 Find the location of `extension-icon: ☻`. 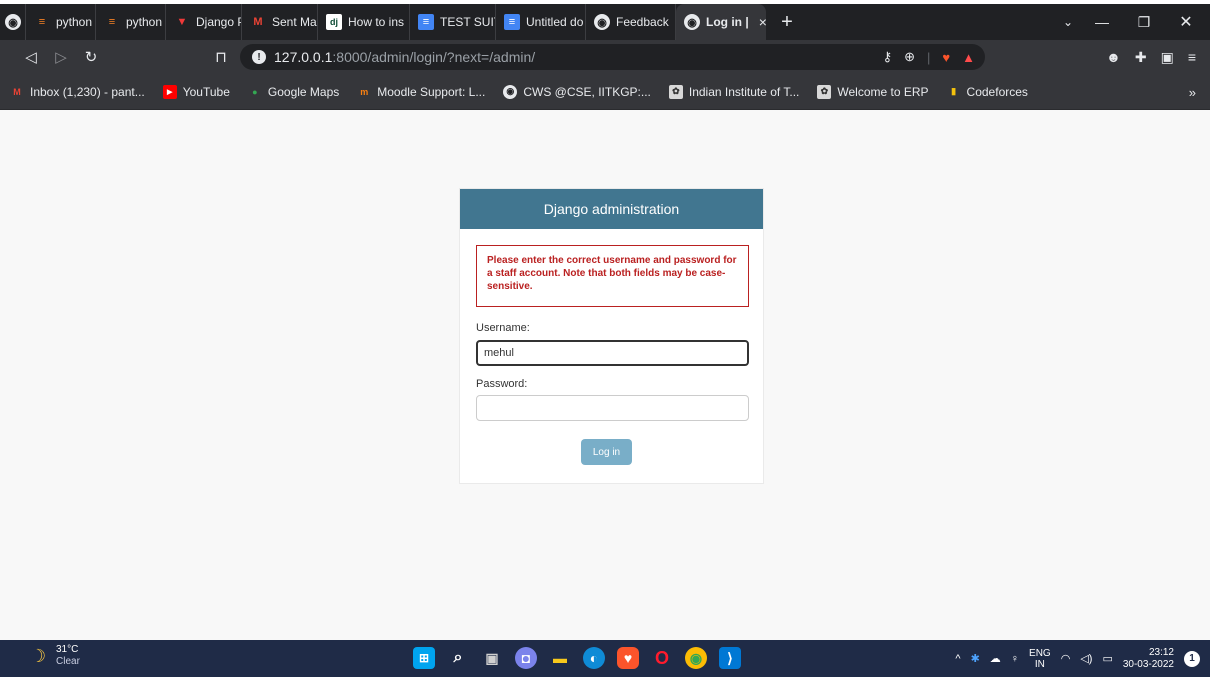

extension-icon: ☻ is located at coordinates (1113, 57).